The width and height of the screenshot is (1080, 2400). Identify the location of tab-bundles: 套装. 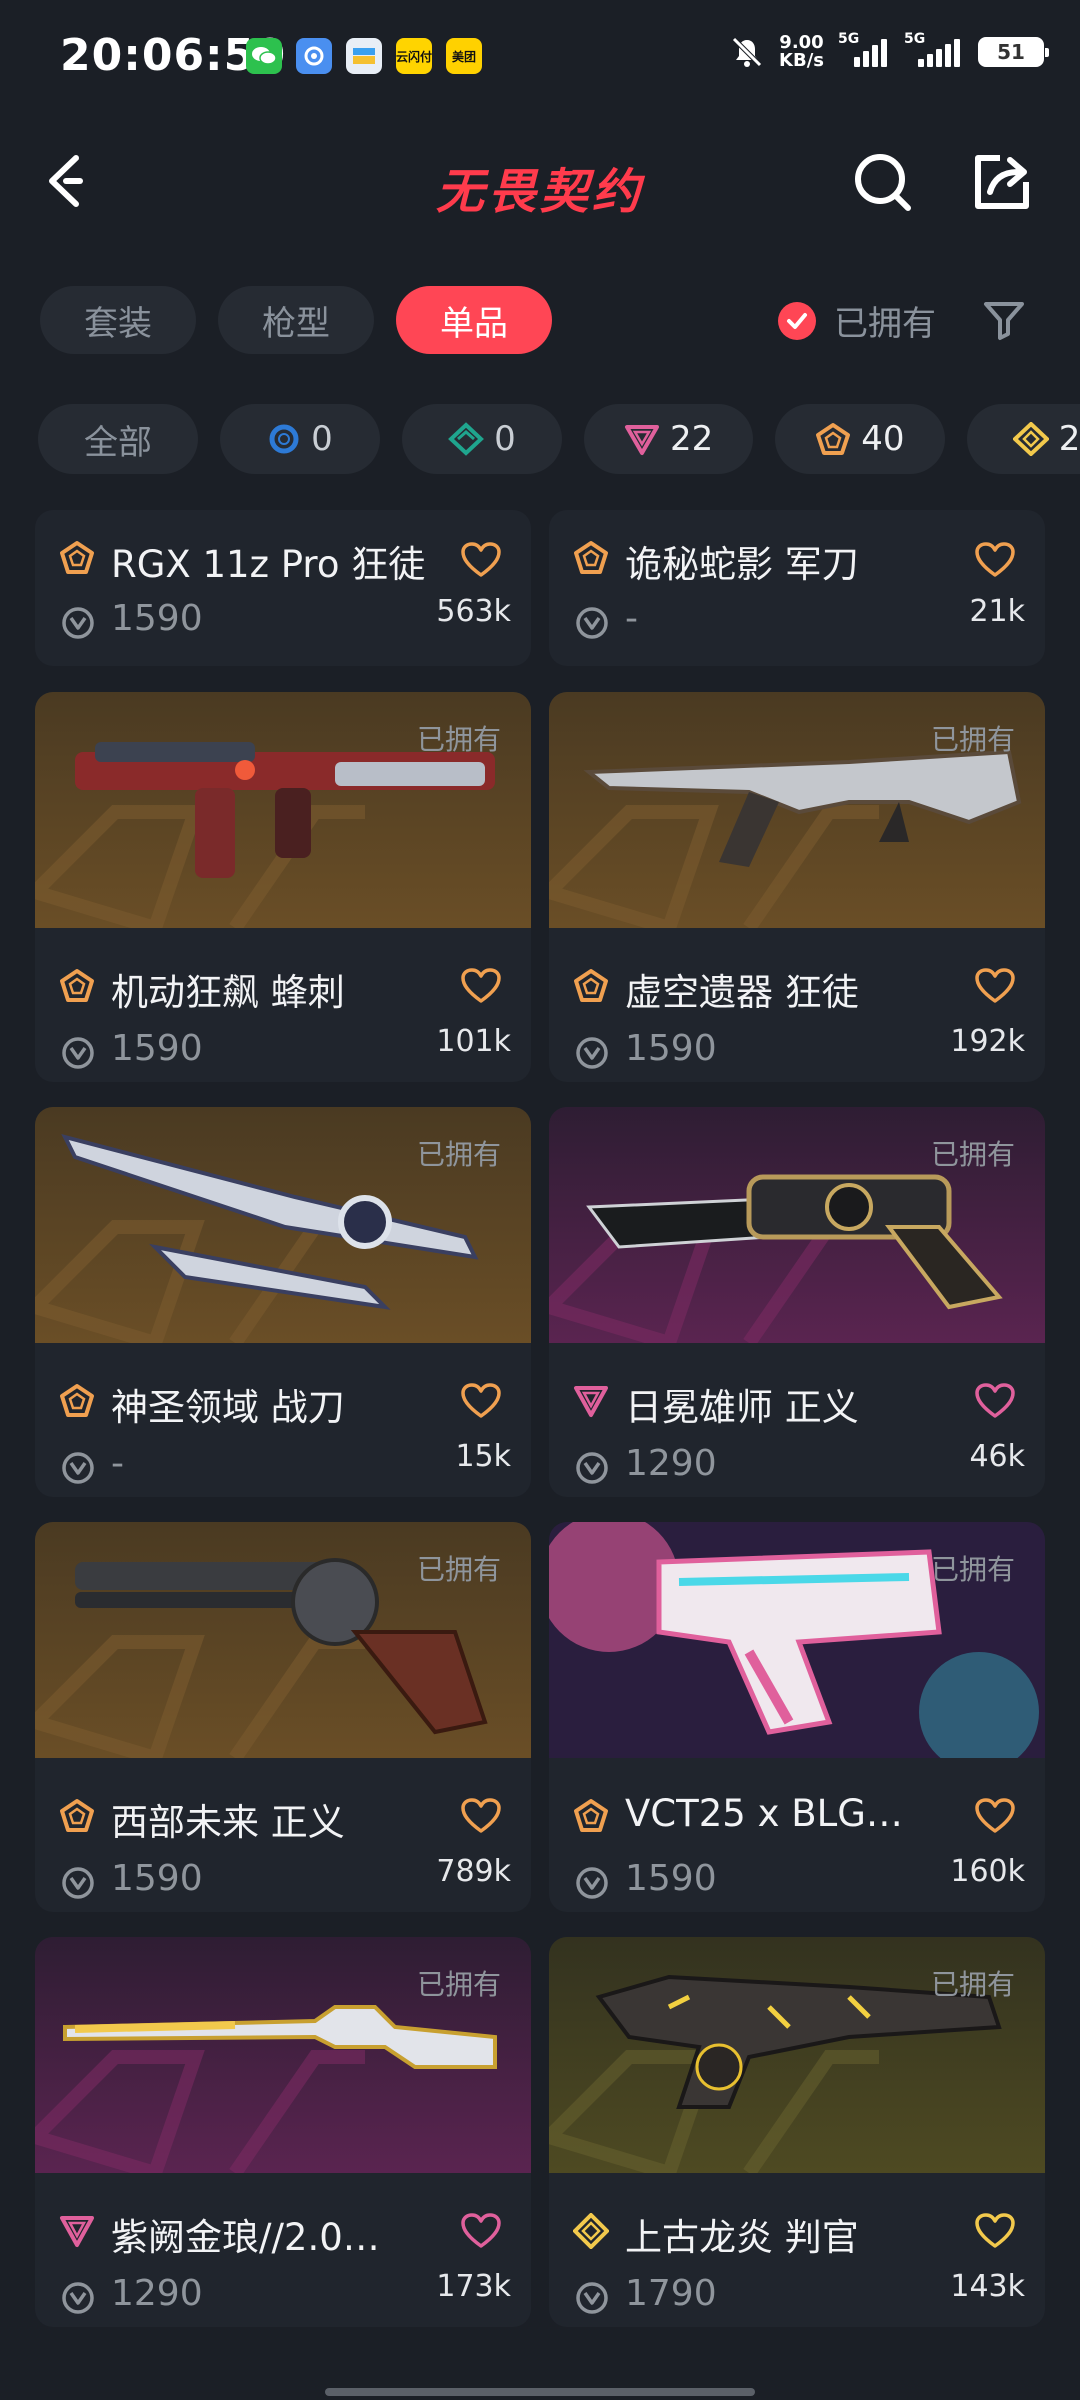
(118, 320).